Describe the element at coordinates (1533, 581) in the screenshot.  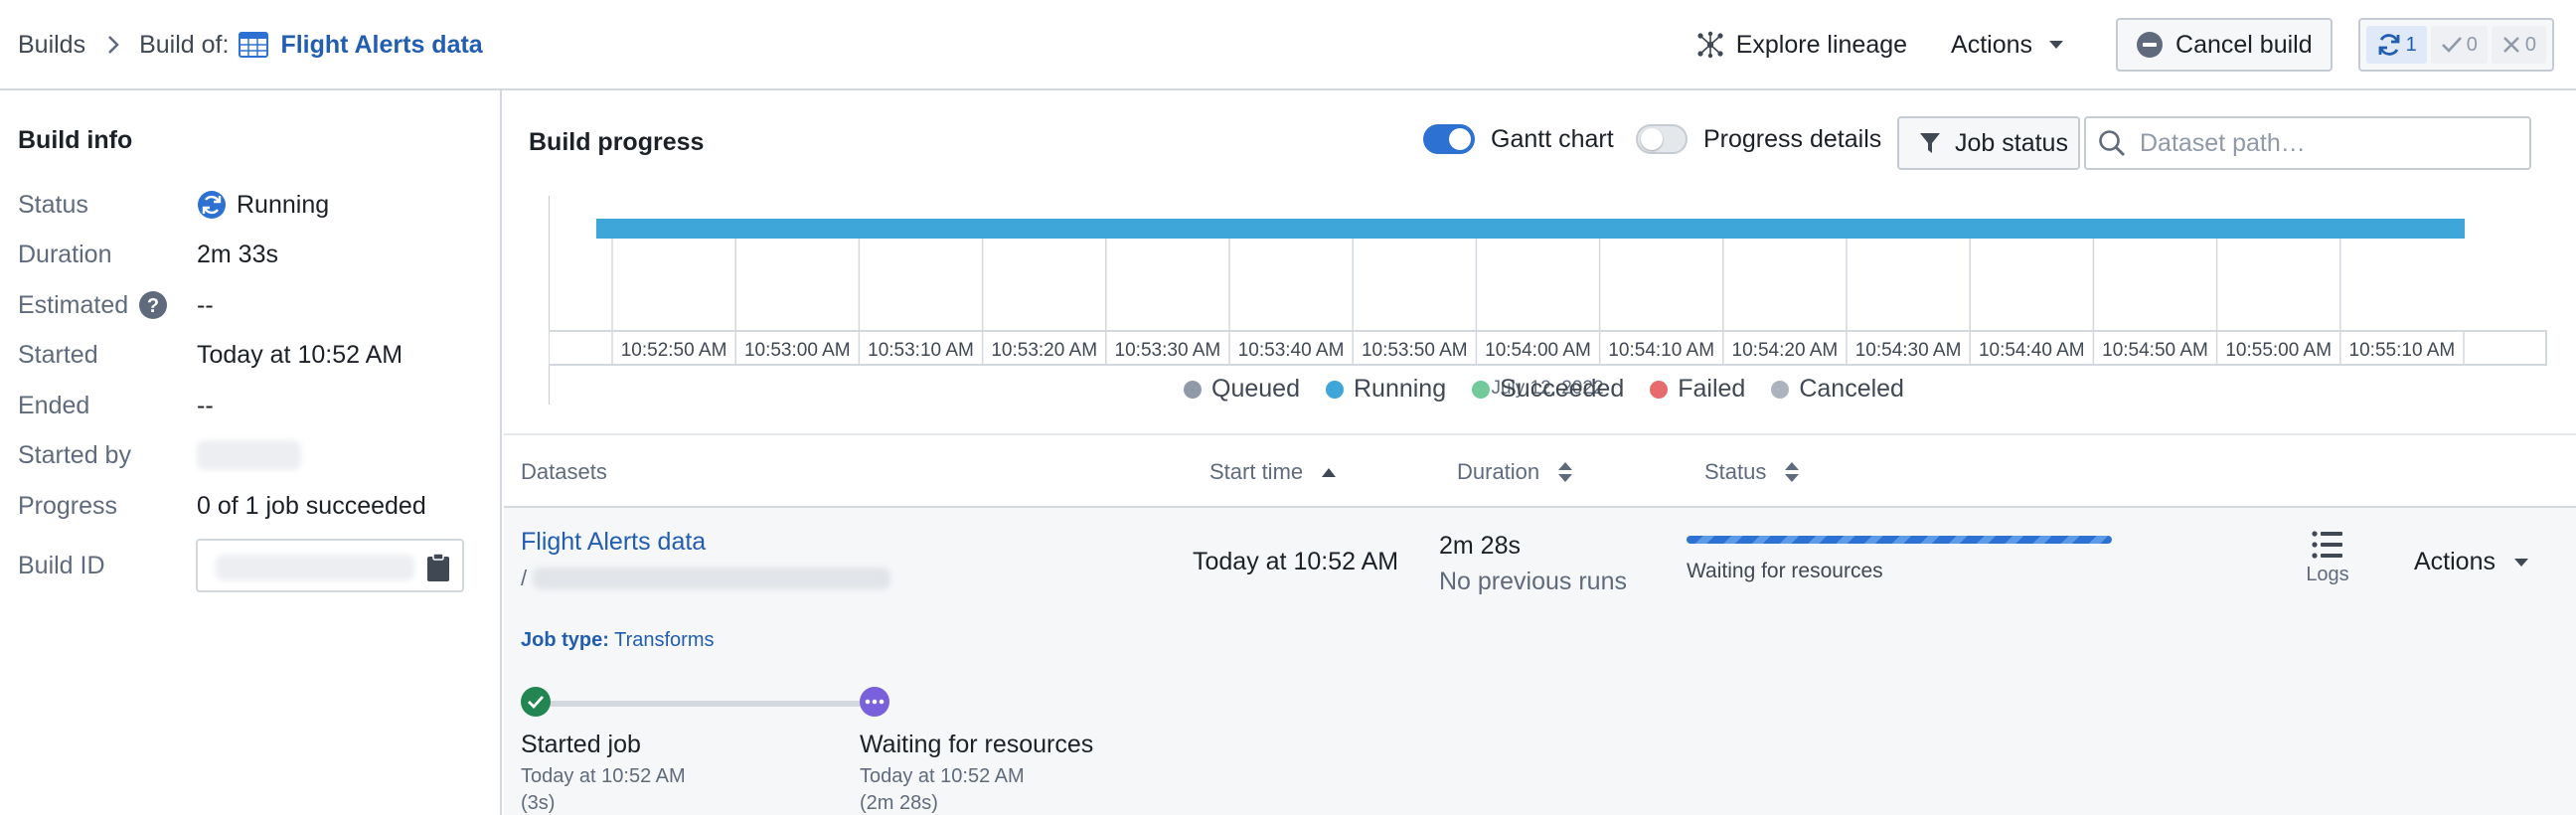
I see `duration-note: No previous runs` at that location.